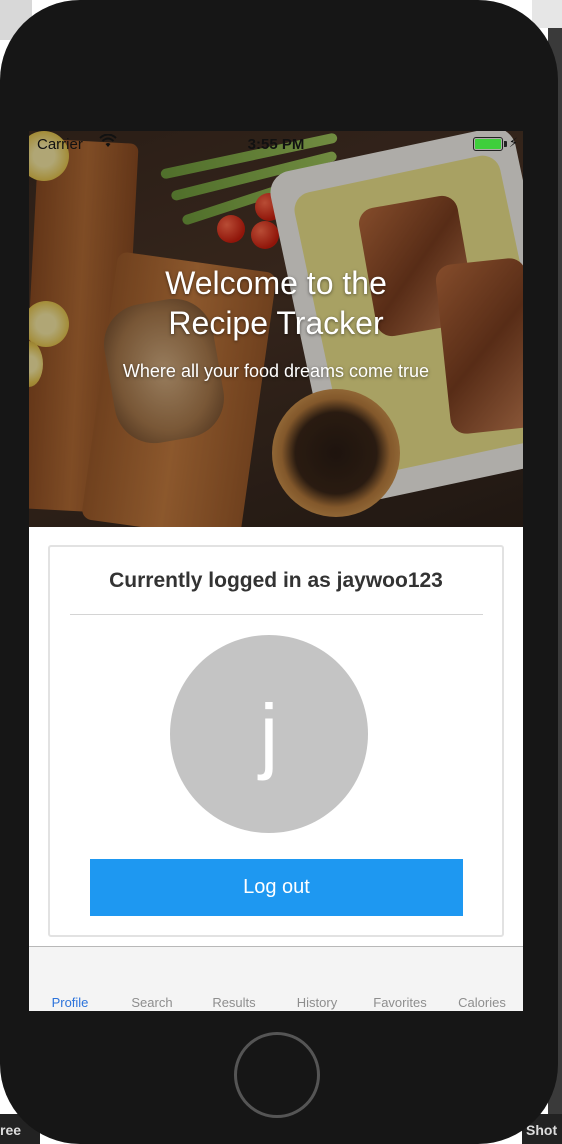  What do you see at coordinates (269, 734) in the screenshot?
I see `avatar: j` at bounding box center [269, 734].